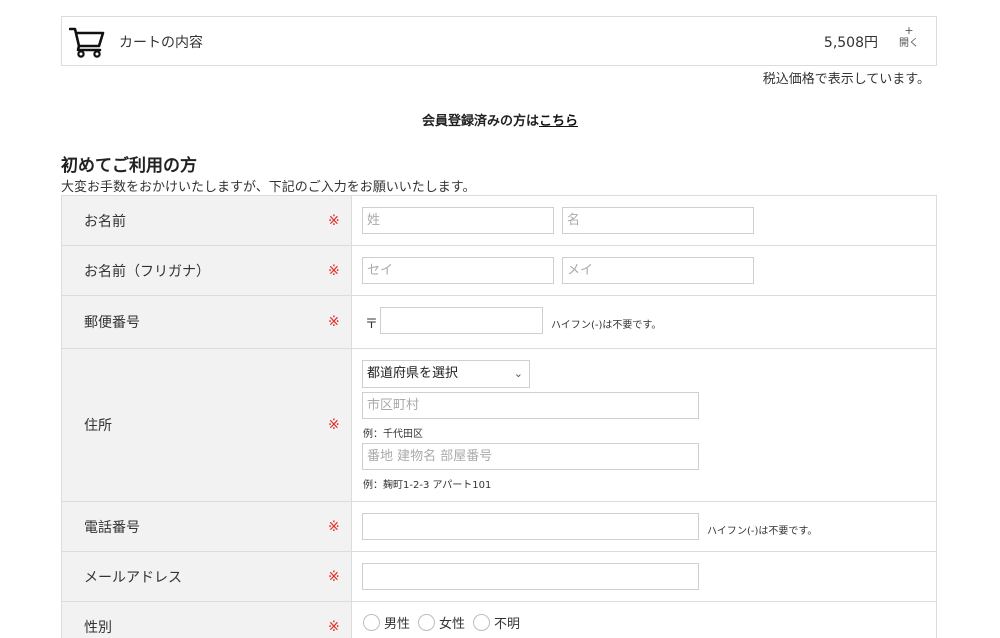  I want to click on form-row-phone: 電話番号 ※ ハイフン(-)は不要です。, so click(499, 527).